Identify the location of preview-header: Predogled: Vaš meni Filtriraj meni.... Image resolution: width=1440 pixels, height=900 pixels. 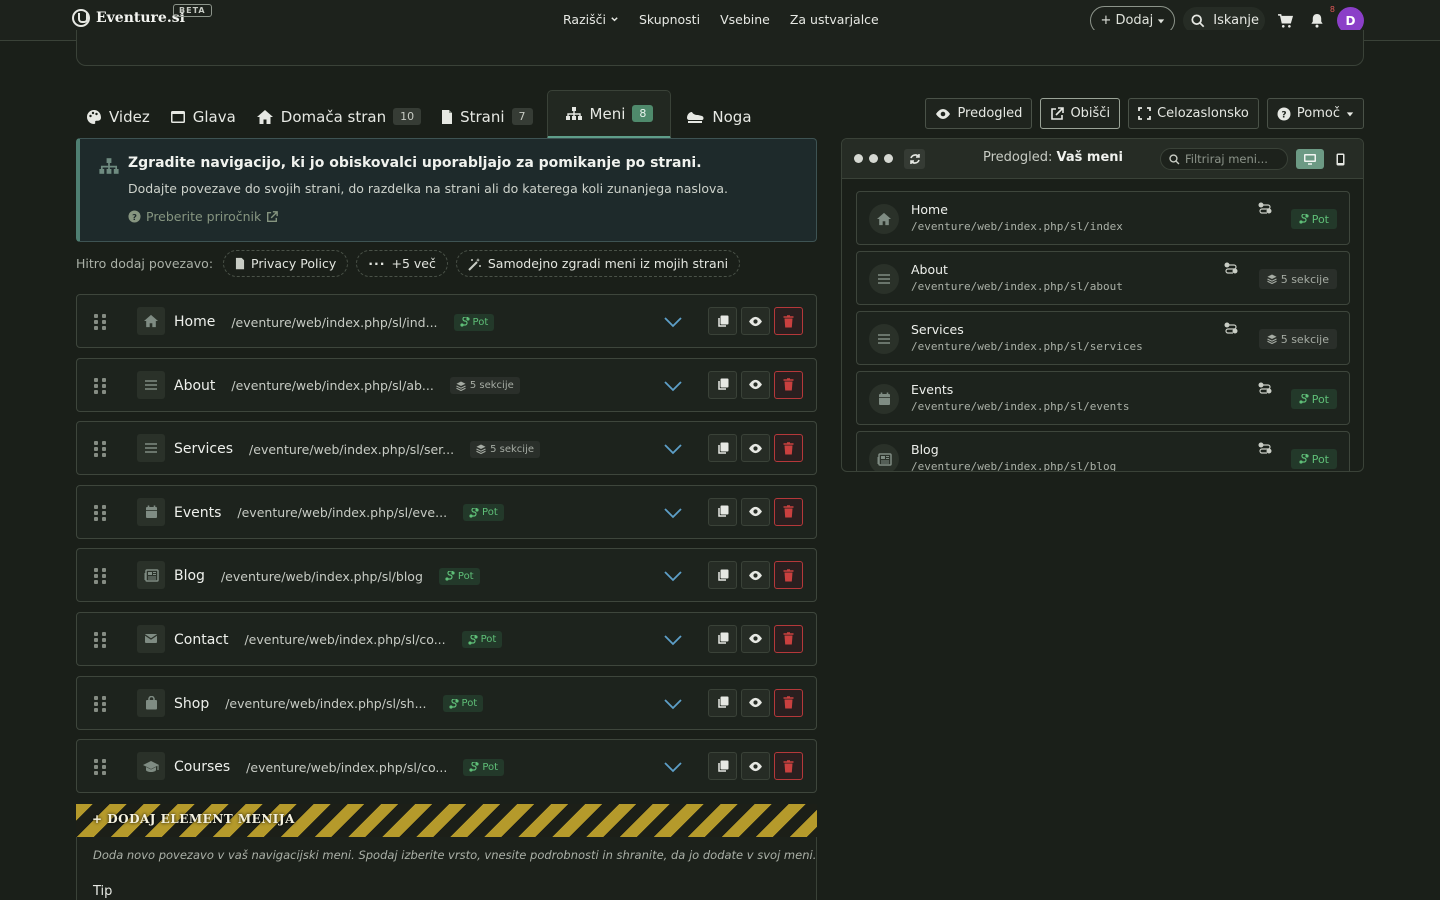
(1102, 159).